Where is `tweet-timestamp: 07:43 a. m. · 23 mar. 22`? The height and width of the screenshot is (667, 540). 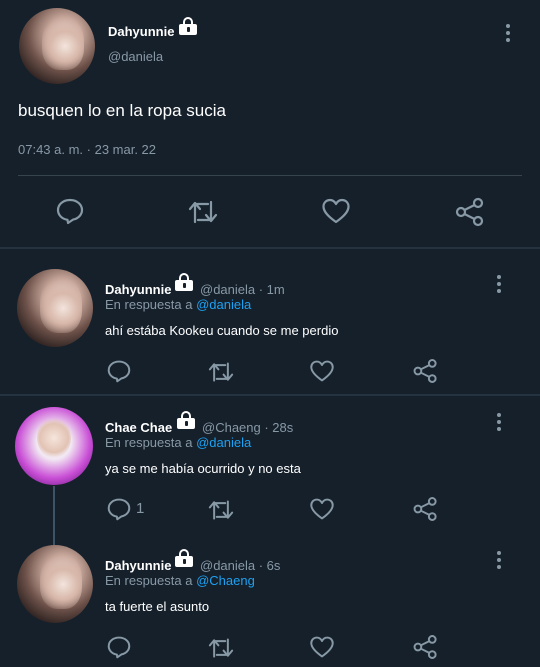 tweet-timestamp: 07:43 a. m. · 23 mar. 22 is located at coordinates (87, 149).